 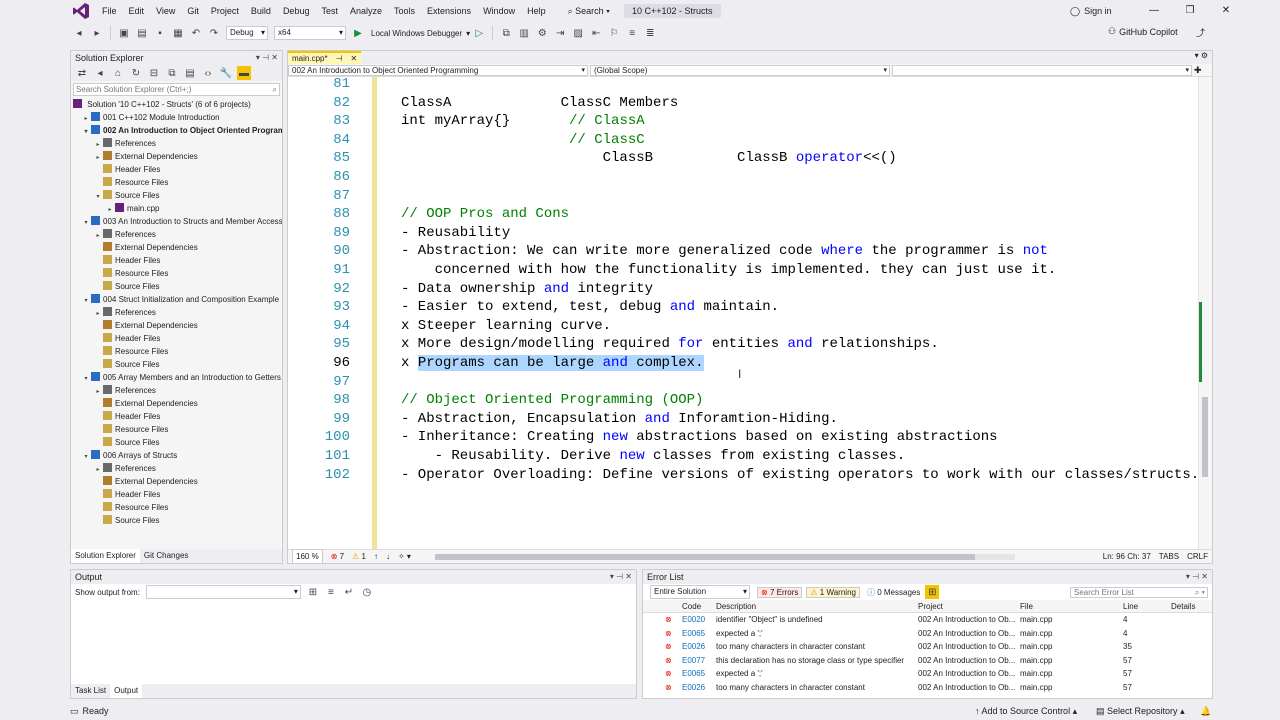 What do you see at coordinates (650, 33) in the screenshot?
I see `uncomment-icon: ≣` at bounding box center [650, 33].